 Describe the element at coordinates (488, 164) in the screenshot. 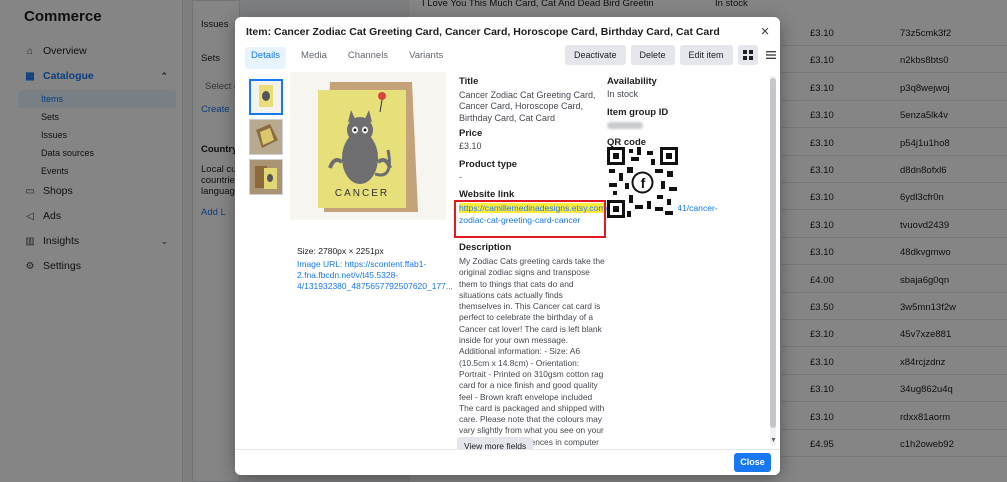

I see `product-type-label: Product type` at that location.